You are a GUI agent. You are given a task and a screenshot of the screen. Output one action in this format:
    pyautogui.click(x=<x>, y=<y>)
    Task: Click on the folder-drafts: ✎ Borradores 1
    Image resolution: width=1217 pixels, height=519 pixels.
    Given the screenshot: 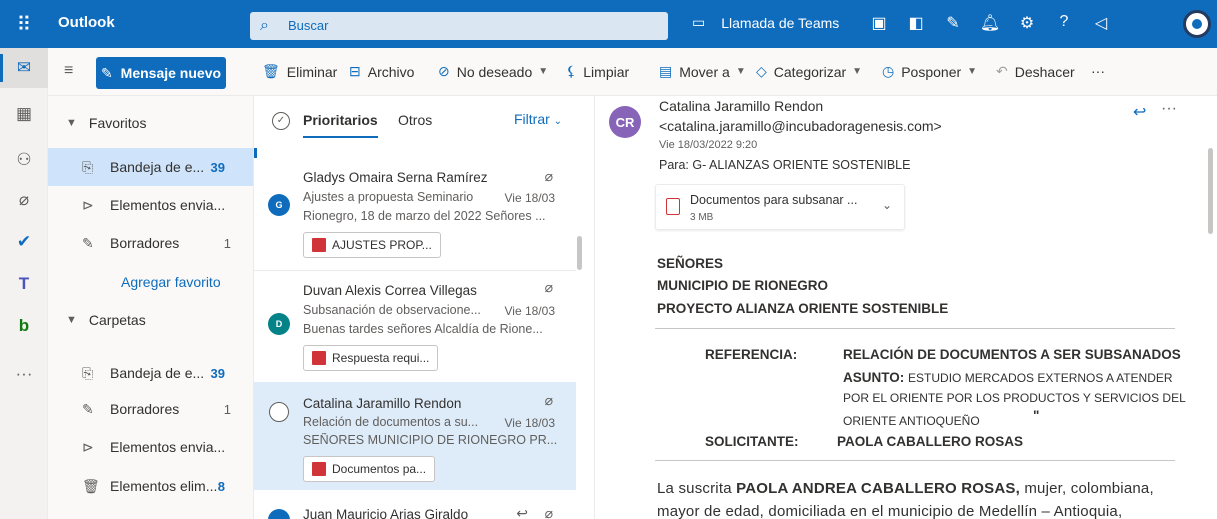 What is the action you would take?
    pyautogui.click(x=150, y=409)
    